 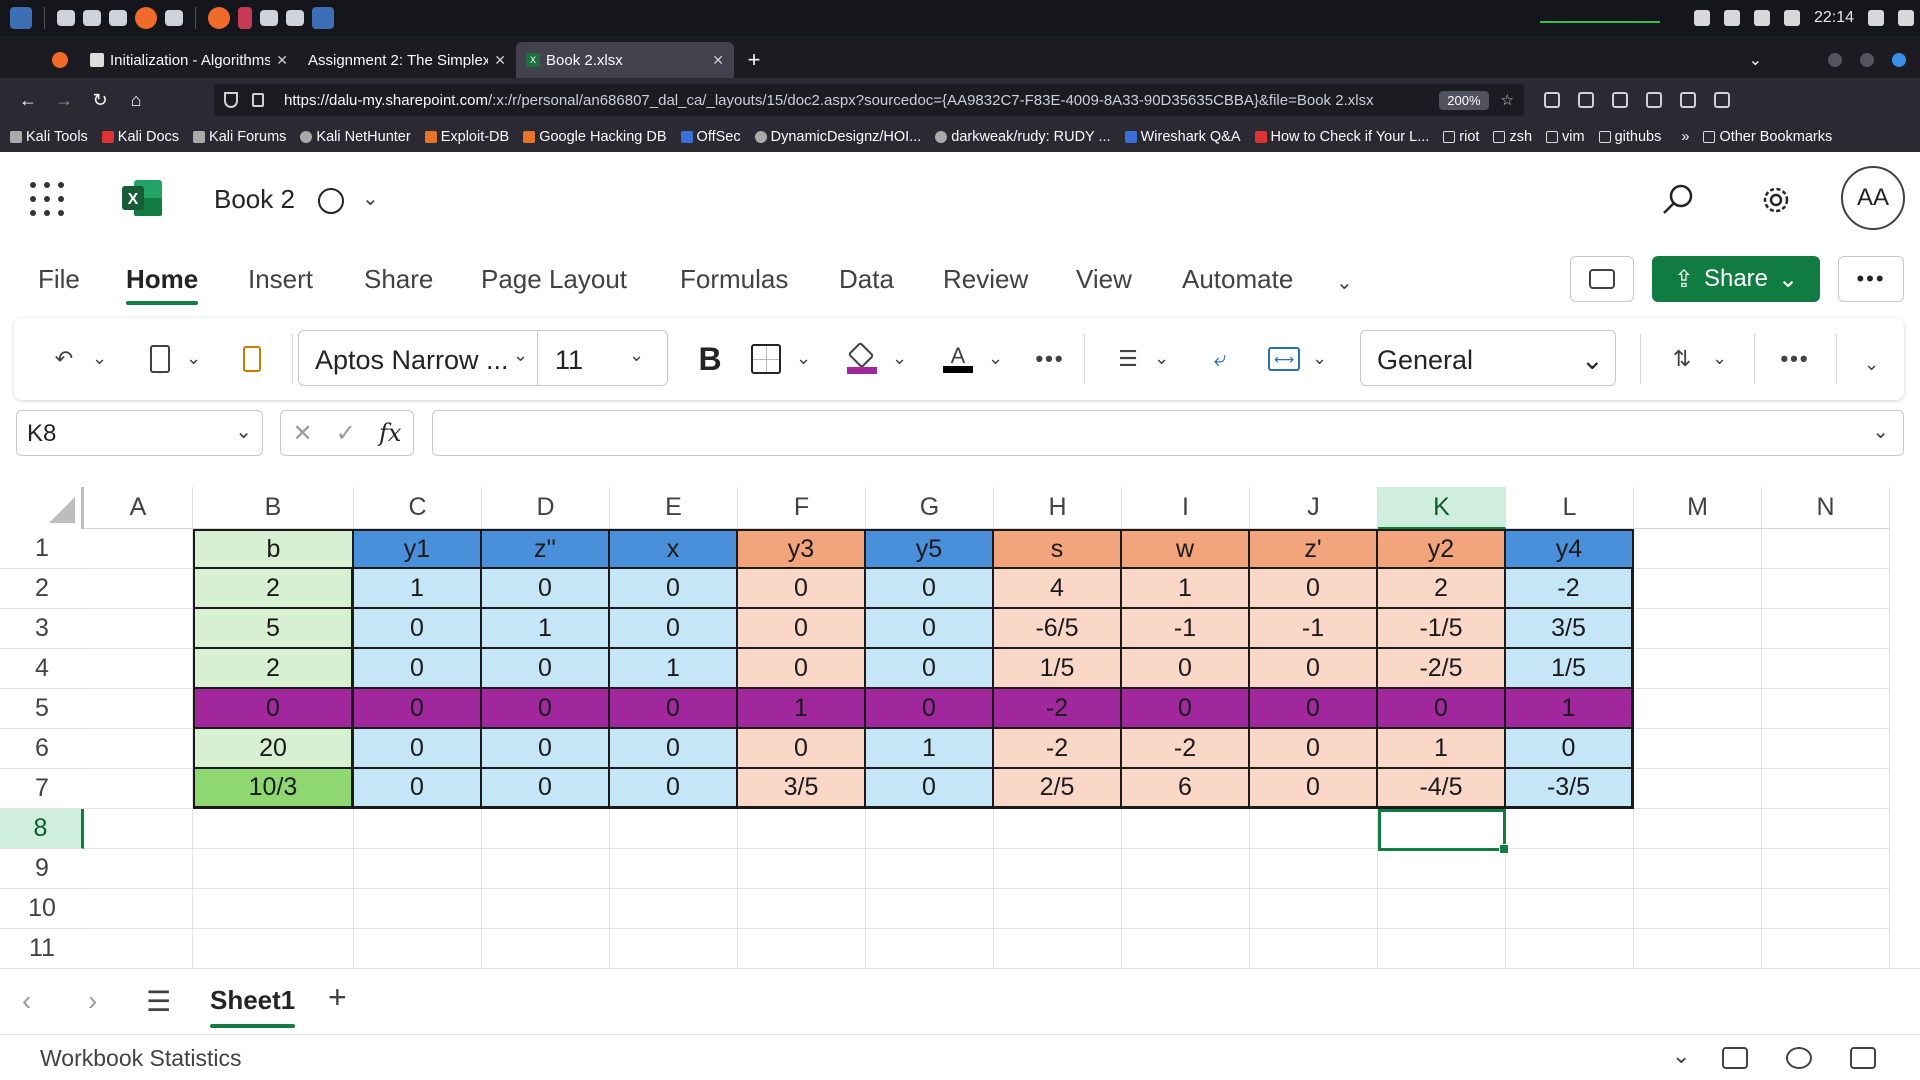 What do you see at coordinates (42, 749) in the screenshot?
I see `row-header-6: 6` at bounding box center [42, 749].